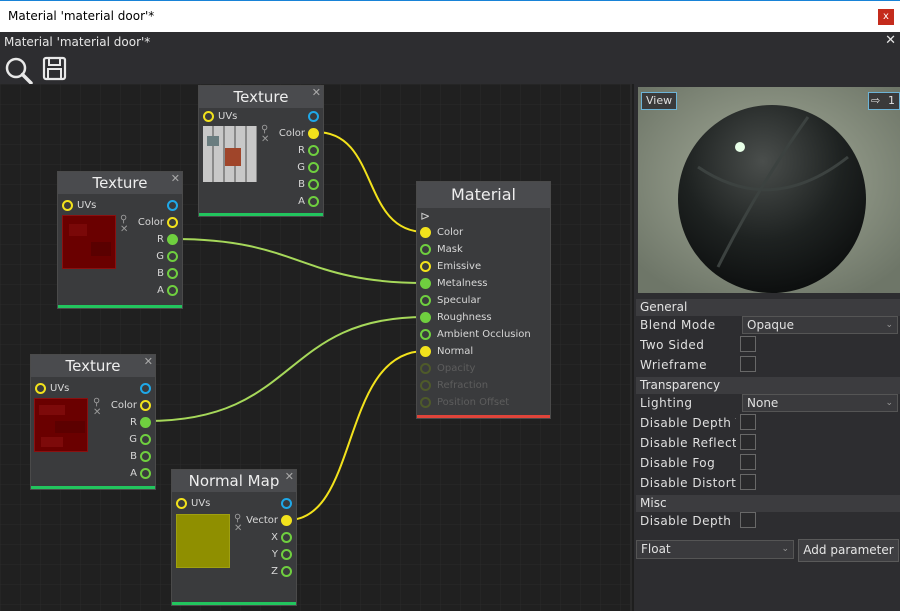 The height and width of the screenshot is (611, 900). I want to click on input-label-refraction: Refraction, so click(463, 385).